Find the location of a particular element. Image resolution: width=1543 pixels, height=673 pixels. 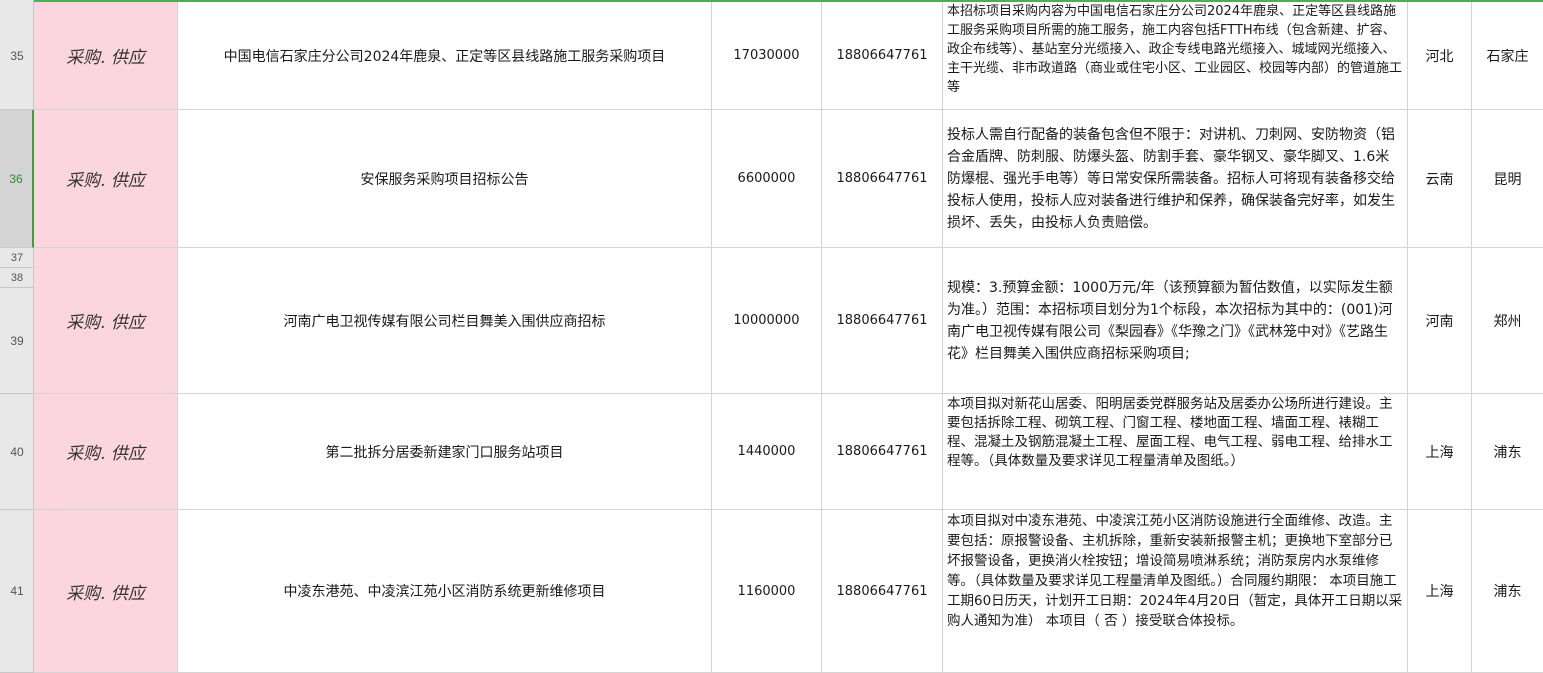

row-header-38: 38 is located at coordinates (17, 278).